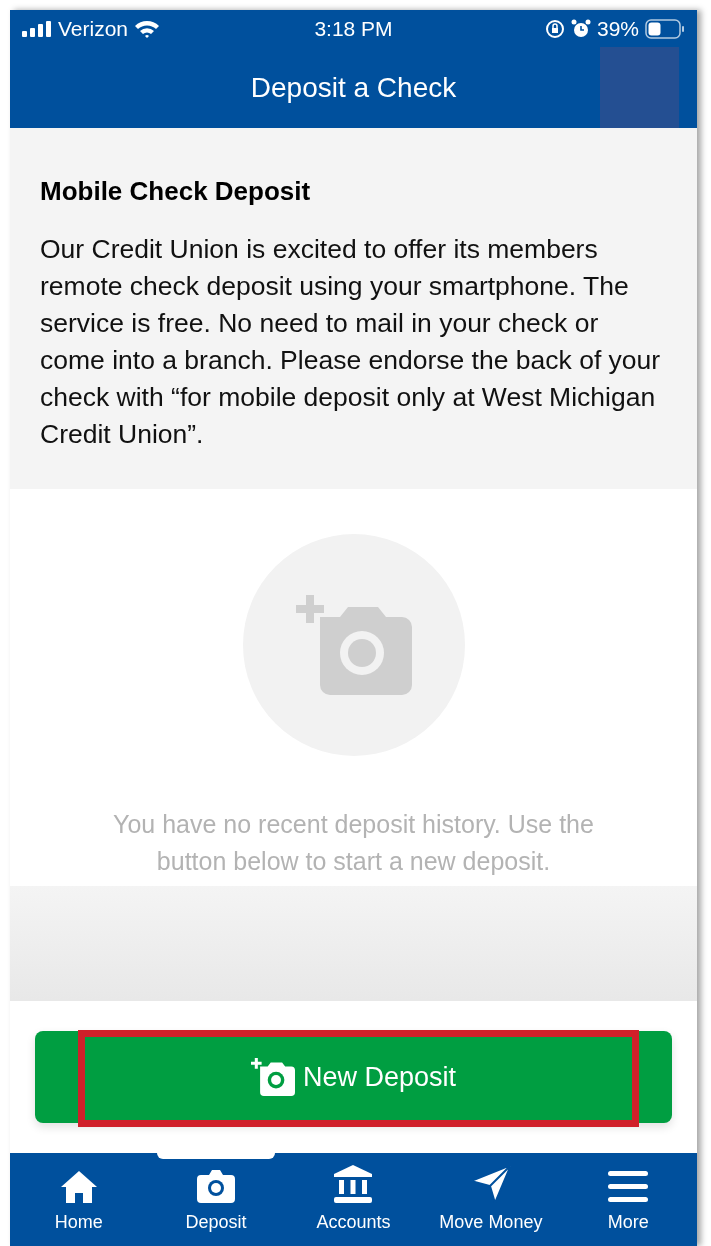 The height and width of the screenshot is (1246, 711). Describe the element at coordinates (353, 87) in the screenshot. I see `screen-title: Deposit a Check` at that location.